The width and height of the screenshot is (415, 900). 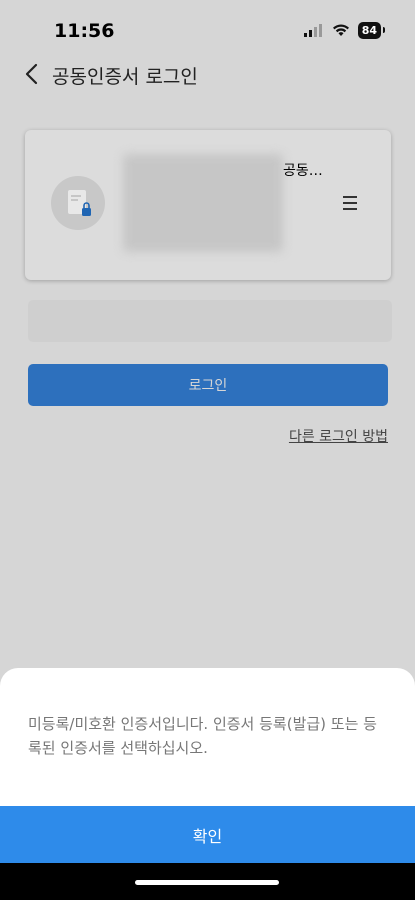 I want to click on wifi-icon, so click(x=340, y=30).